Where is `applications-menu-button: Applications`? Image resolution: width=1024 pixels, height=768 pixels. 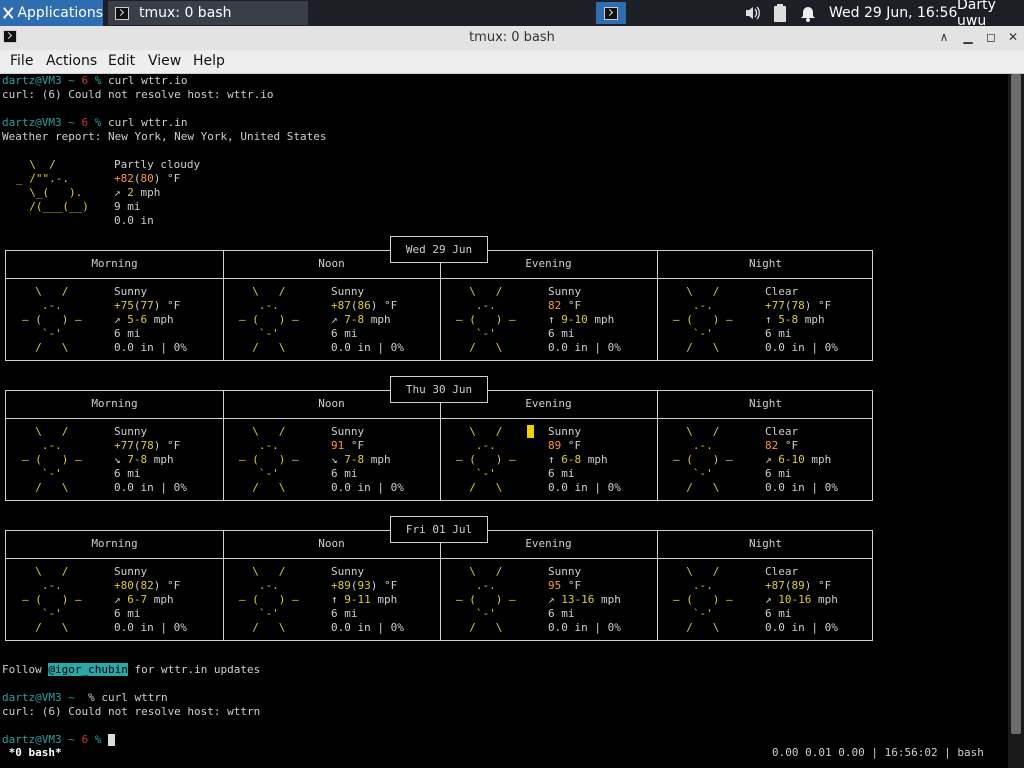 applications-menu-button: Applications is located at coordinates (51, 13).